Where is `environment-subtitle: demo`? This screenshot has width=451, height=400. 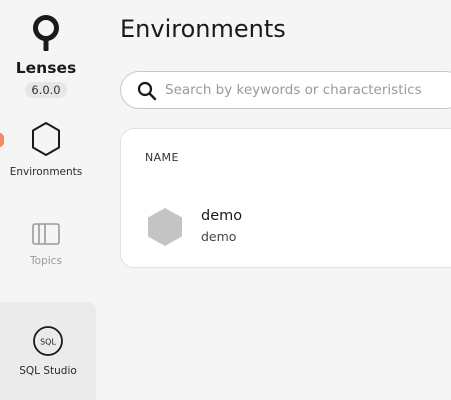
environment-subtitle: demo is located at coordinates (219, 236).